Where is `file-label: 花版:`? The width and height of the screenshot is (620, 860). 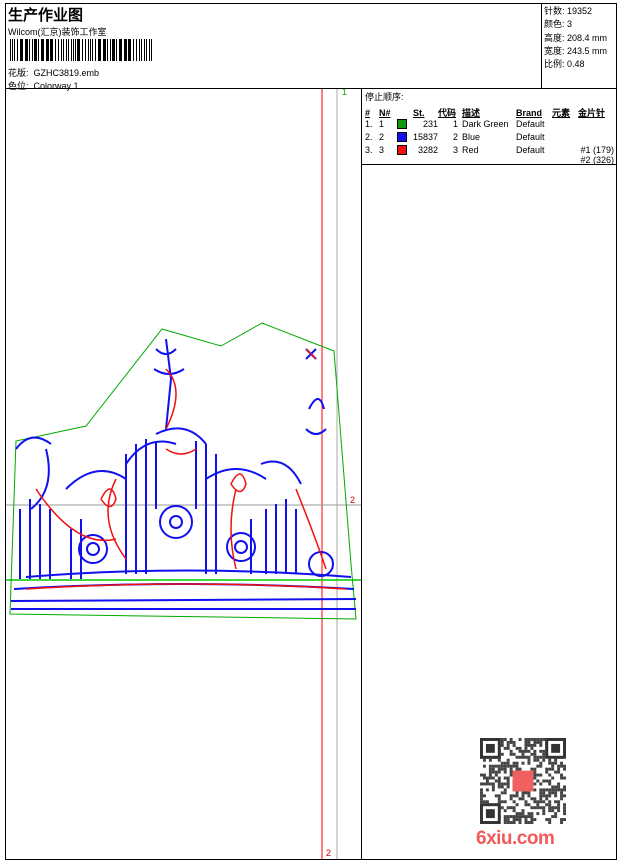
file-label: 花版: is located at coordinates (18, 73).